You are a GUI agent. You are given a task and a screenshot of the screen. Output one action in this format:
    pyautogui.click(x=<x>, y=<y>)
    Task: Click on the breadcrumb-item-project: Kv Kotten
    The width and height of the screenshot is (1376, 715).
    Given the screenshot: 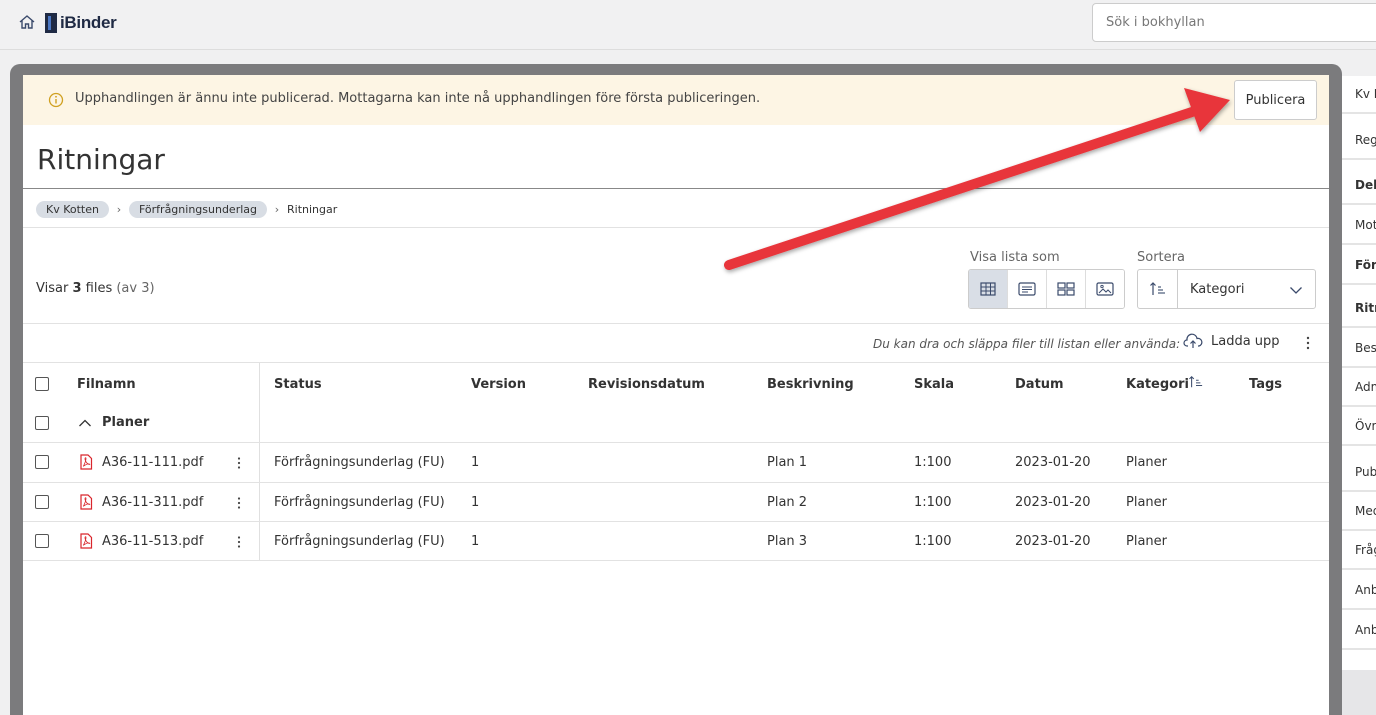 What is the action you would take?
    pyautogui.click(x=72, y=209)
    